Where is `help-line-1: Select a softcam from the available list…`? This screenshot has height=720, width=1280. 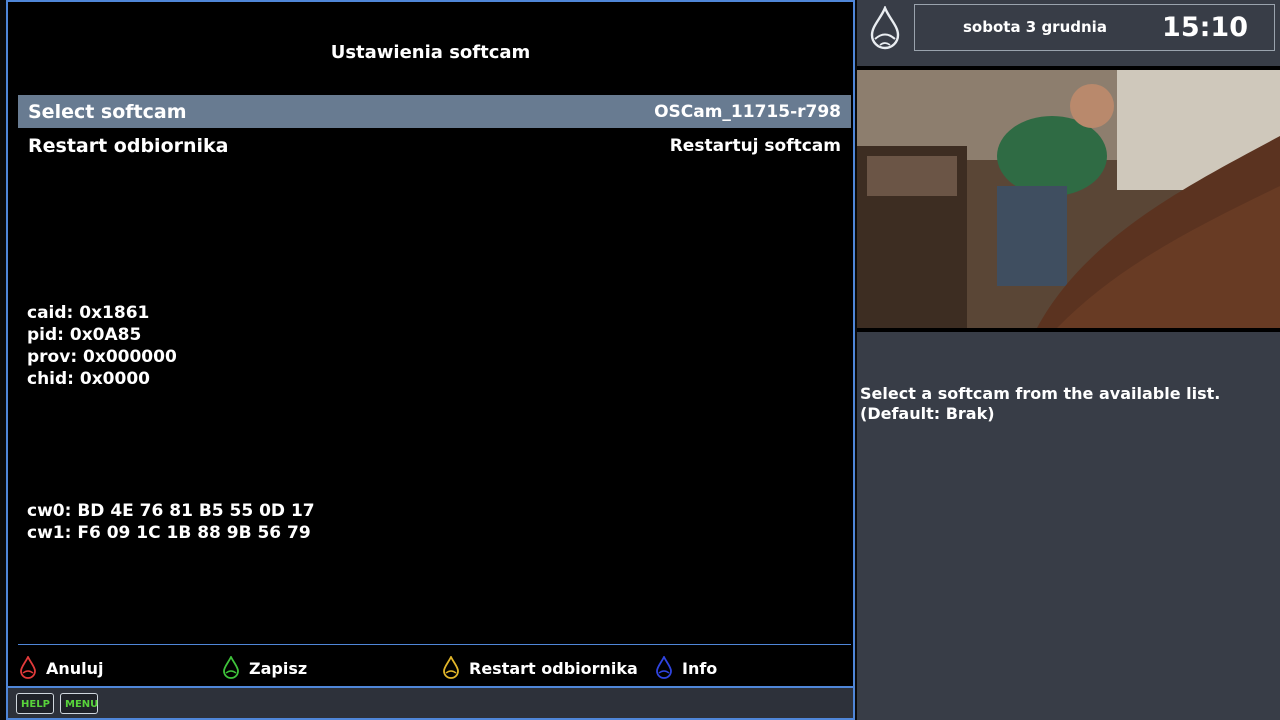 help-line-1: Select a softcam from the available list… is located at coordinates (1040, 393).